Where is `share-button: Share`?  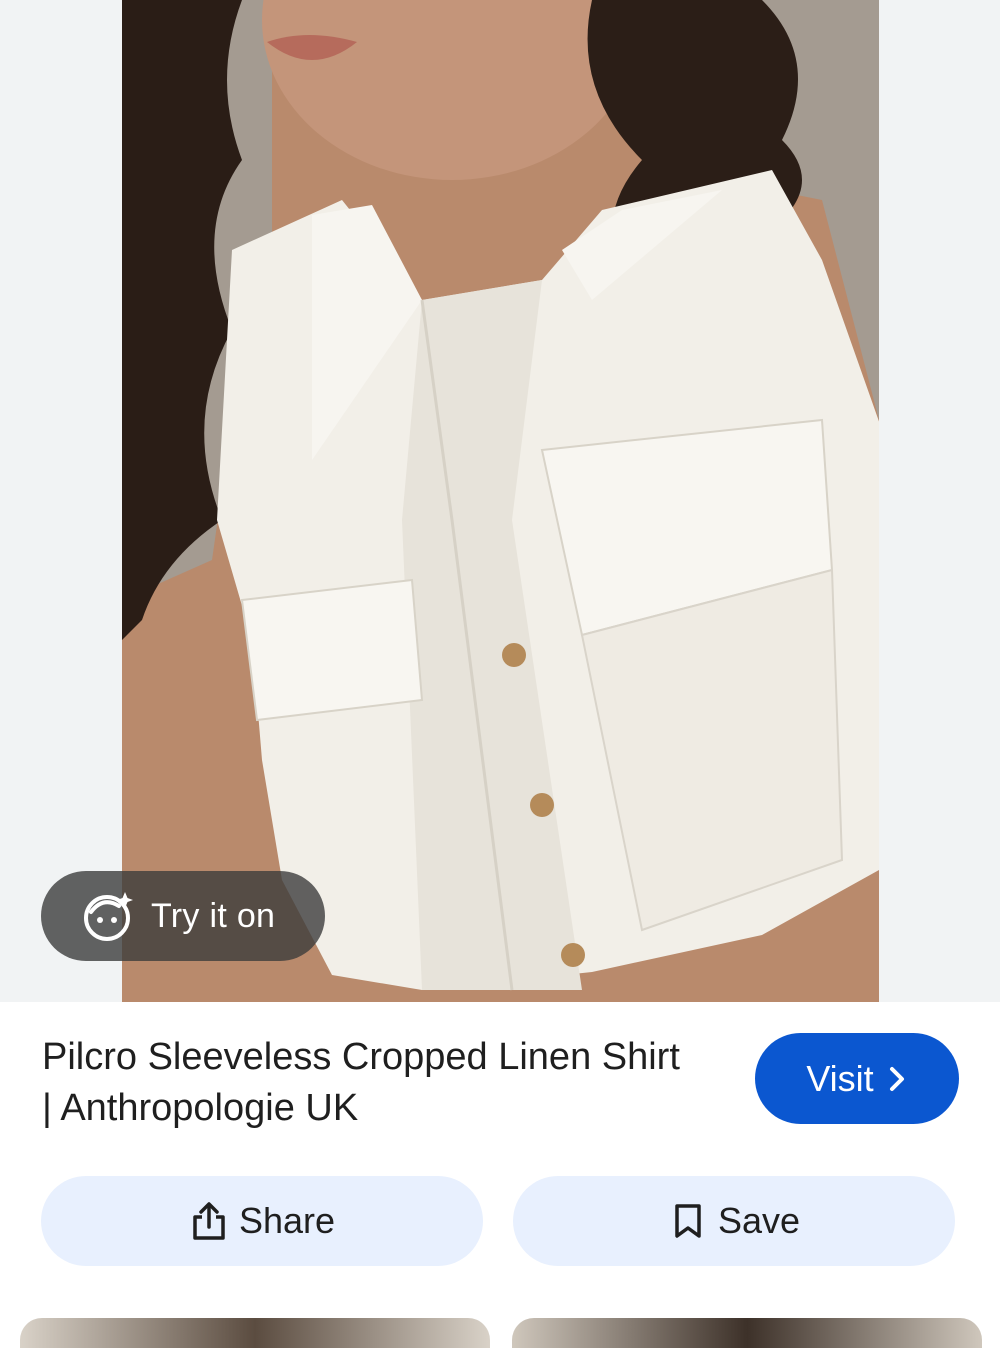
share-button: Share is located at coordinates (262, 1221).